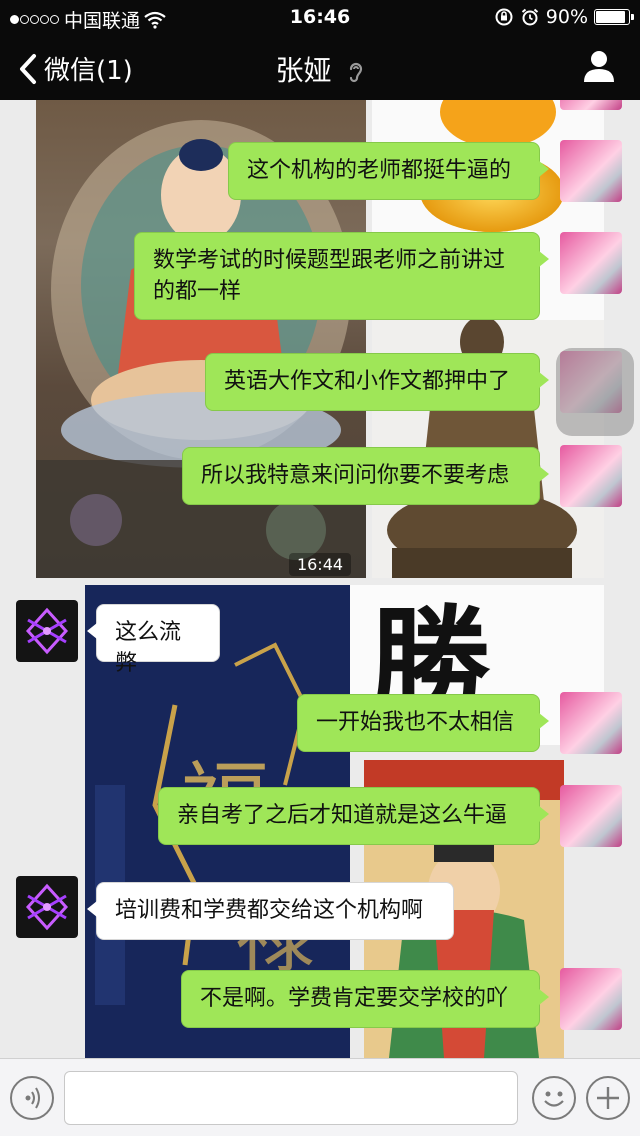 This screenshot has height=1136, width=640. What do you see at coordinates (353, 816) in the screenshot?
I see `chat-bubble-sent: 亲自考了之后才知道就是这么牛逼` at bounding box center [353, 816].